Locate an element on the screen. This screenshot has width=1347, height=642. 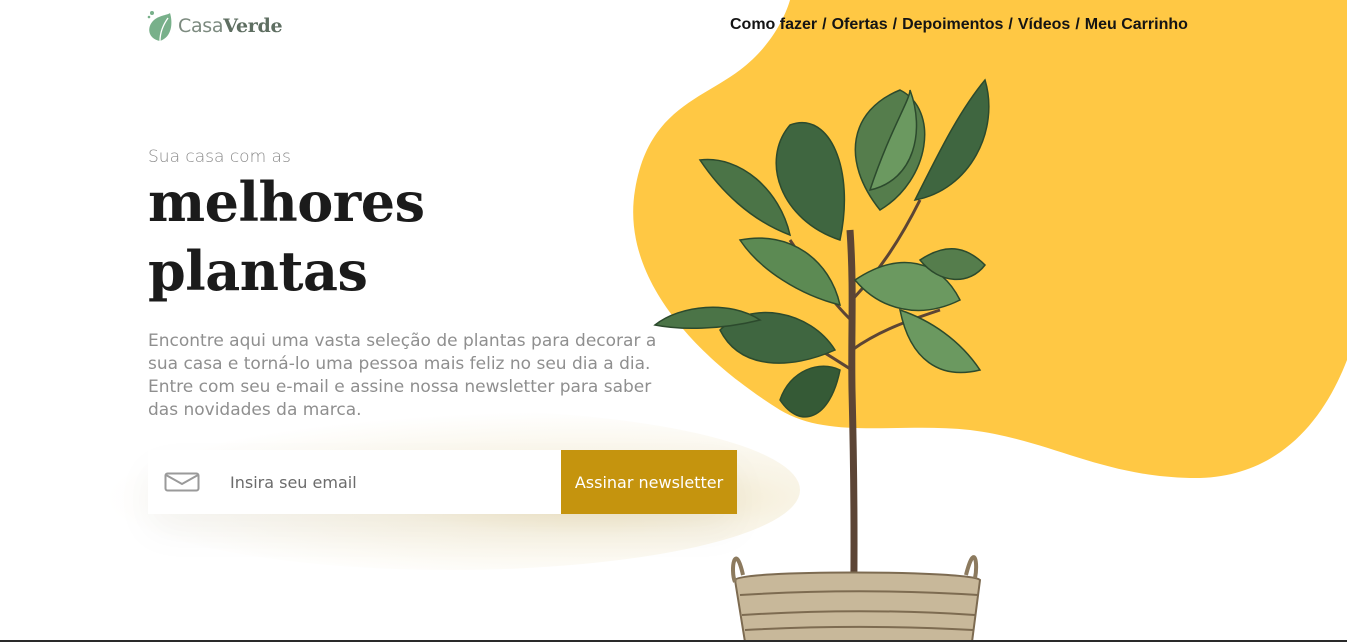
mail-icon is located at coordinates (182, 482).